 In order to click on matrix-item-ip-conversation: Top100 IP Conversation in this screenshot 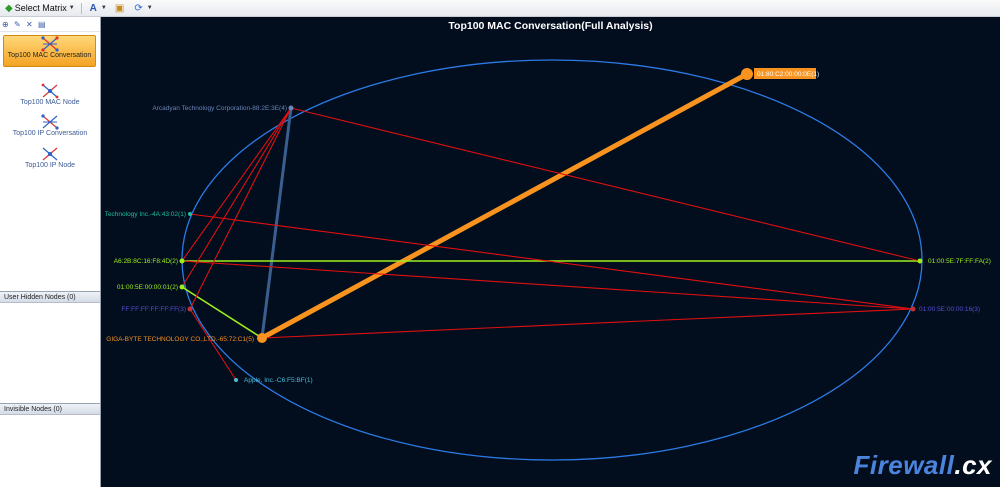, I will do `click(50, 125)`.